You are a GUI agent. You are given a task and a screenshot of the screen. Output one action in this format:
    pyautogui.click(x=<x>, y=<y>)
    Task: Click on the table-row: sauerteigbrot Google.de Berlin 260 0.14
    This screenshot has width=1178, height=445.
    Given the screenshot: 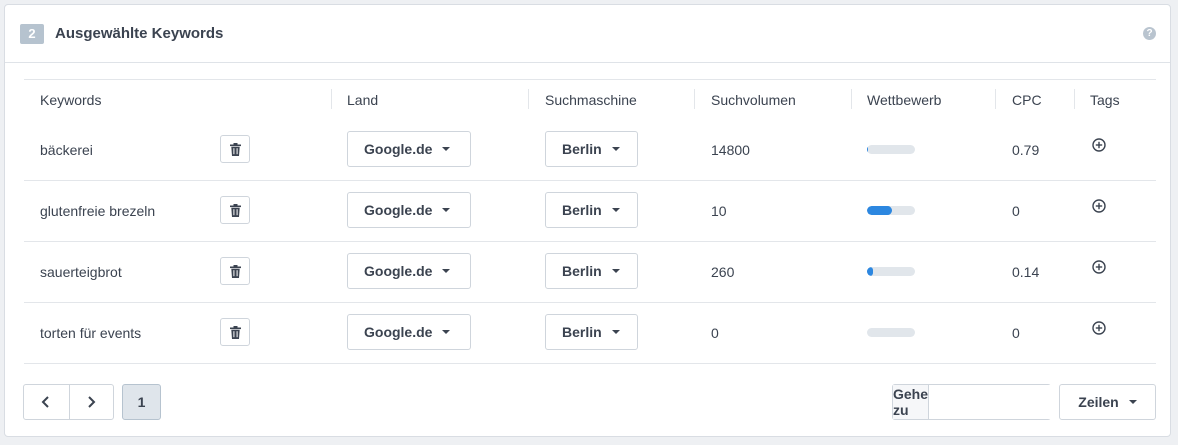 What is the action you would take?
    pyautogui.click(x=590, y=272)
    